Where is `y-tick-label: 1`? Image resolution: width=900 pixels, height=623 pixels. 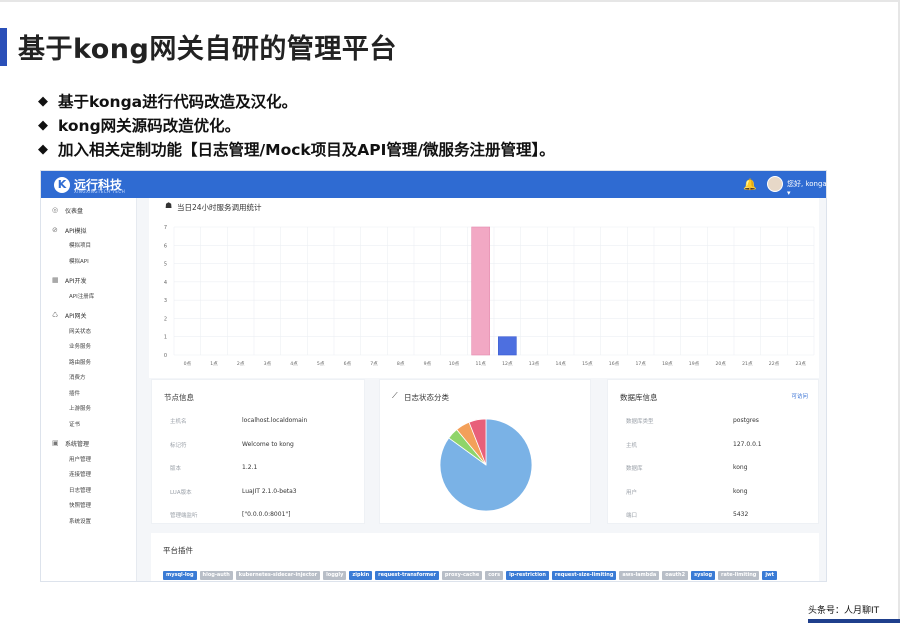 y-tick-label: 1 is located at coordinates (165, 338).